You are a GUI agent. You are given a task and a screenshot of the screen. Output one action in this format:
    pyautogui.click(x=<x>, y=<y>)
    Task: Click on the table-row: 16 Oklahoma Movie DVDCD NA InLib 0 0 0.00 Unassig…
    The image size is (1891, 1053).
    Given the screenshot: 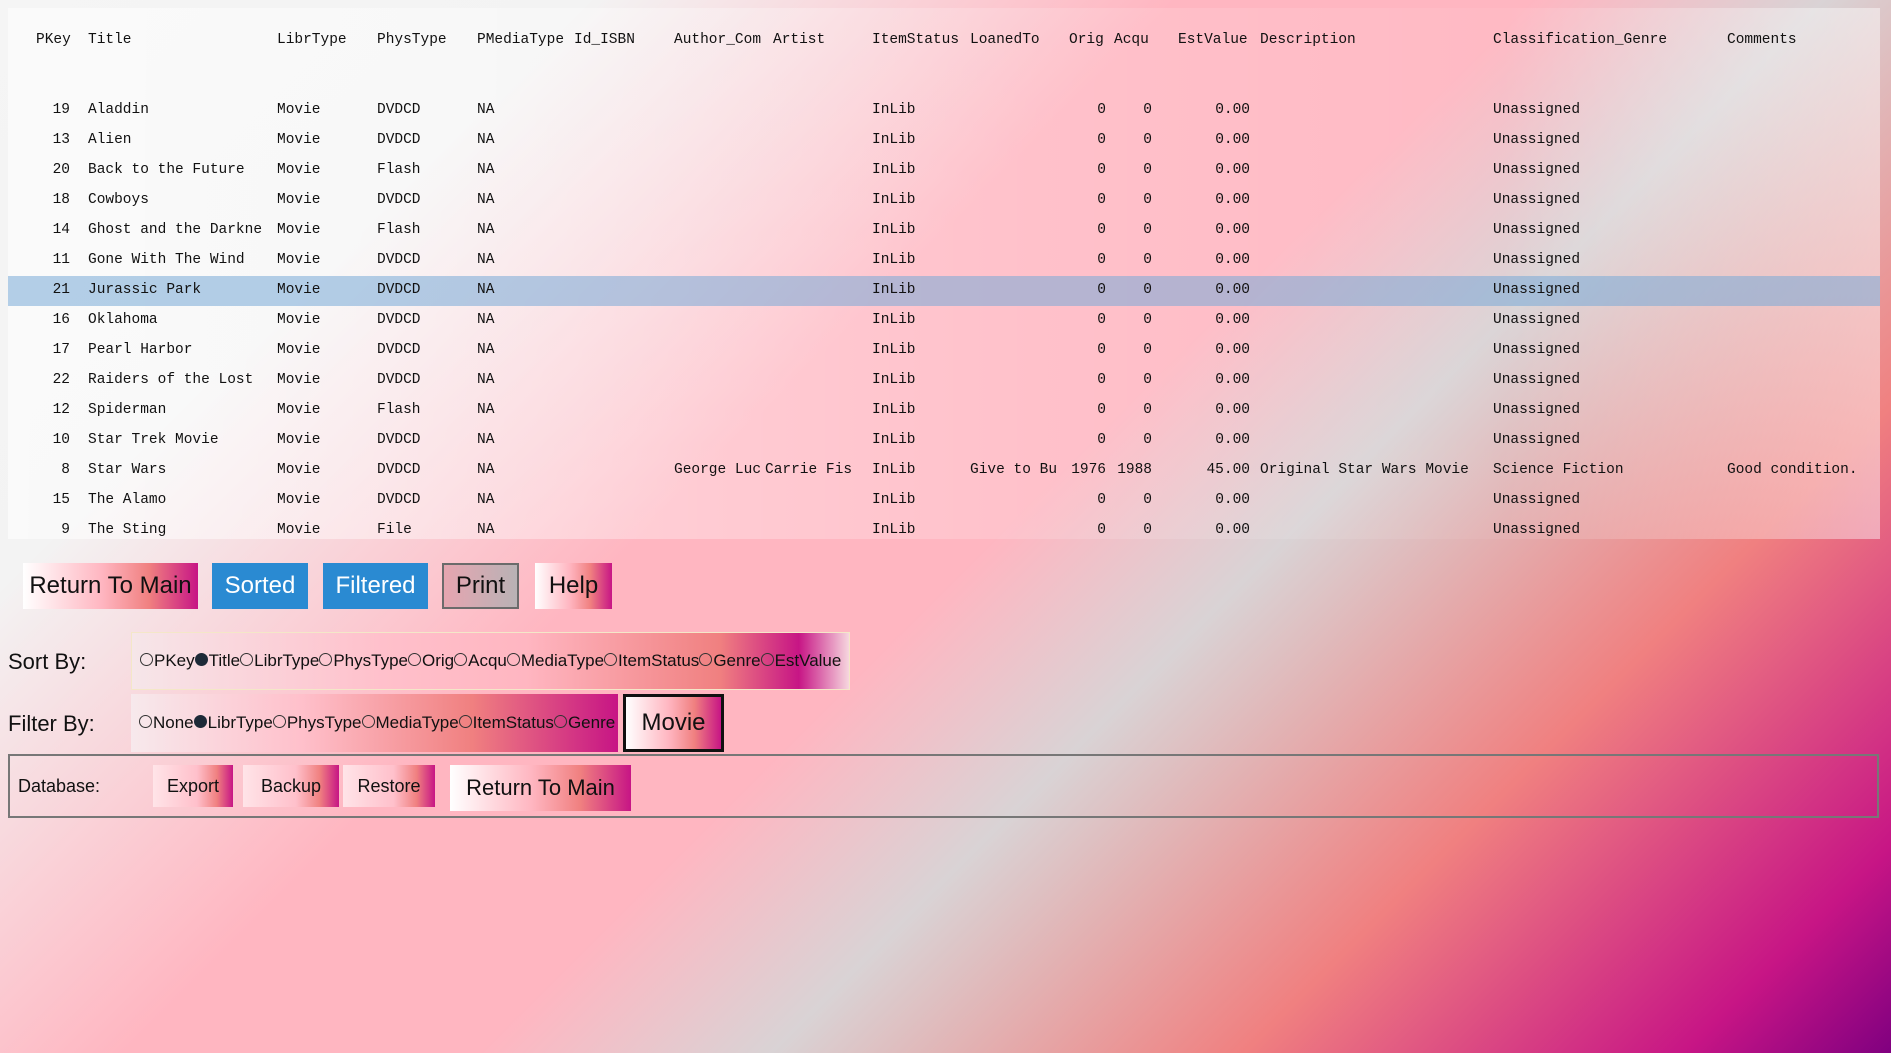 What is the action you would take?
    pyautogui.click(x=944, y=321)
    